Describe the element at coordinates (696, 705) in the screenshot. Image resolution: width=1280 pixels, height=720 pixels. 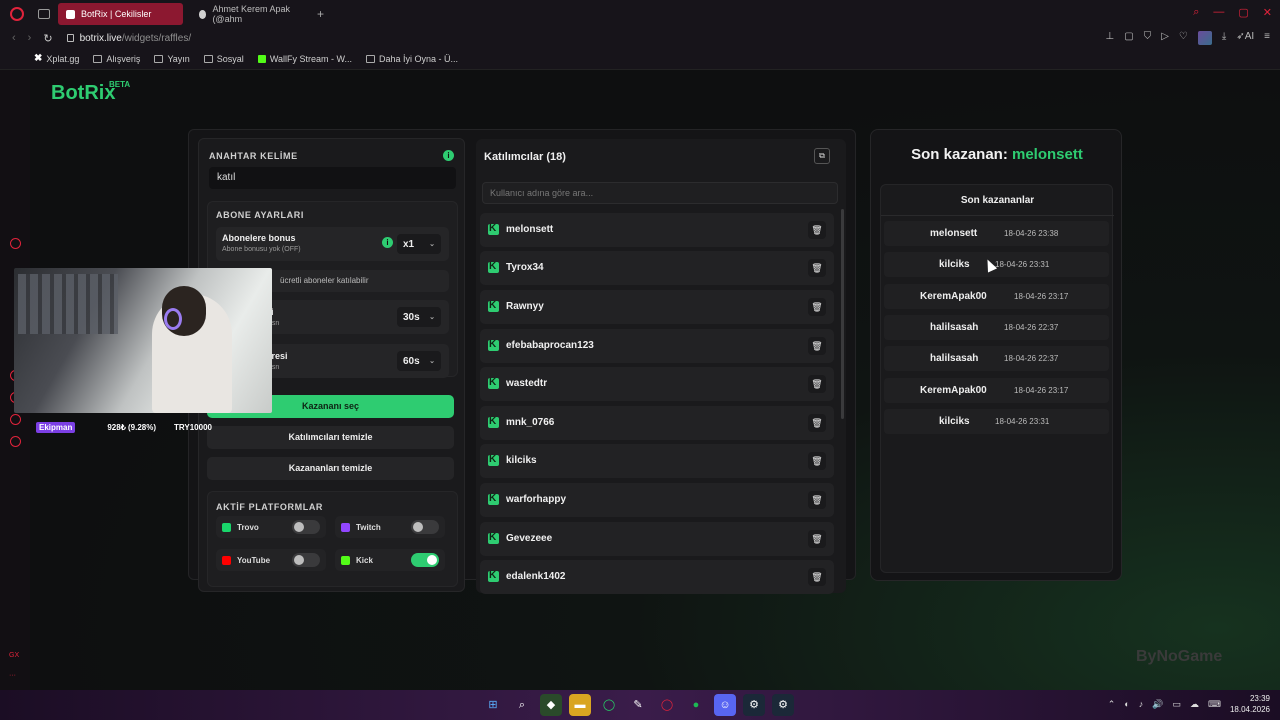
I see `spotify-icon: ●` at that location.